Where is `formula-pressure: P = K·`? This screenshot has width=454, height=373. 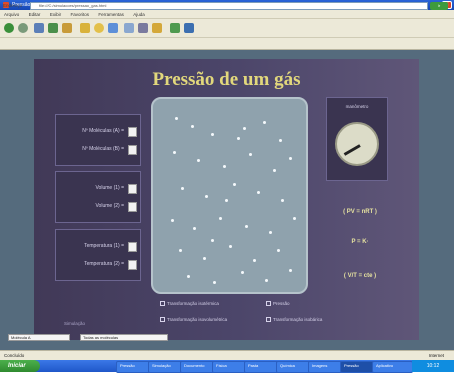
formula-pressure: P = K· is located at coordinates (360, 242).